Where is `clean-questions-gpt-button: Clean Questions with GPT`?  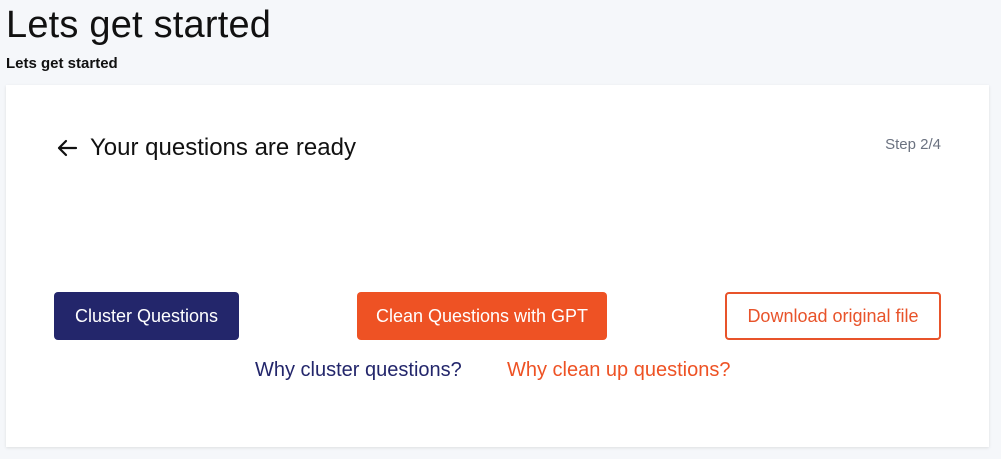 clean-questions-gpt-button: Clean Questions with GPT is located at coordinates (482, 316).